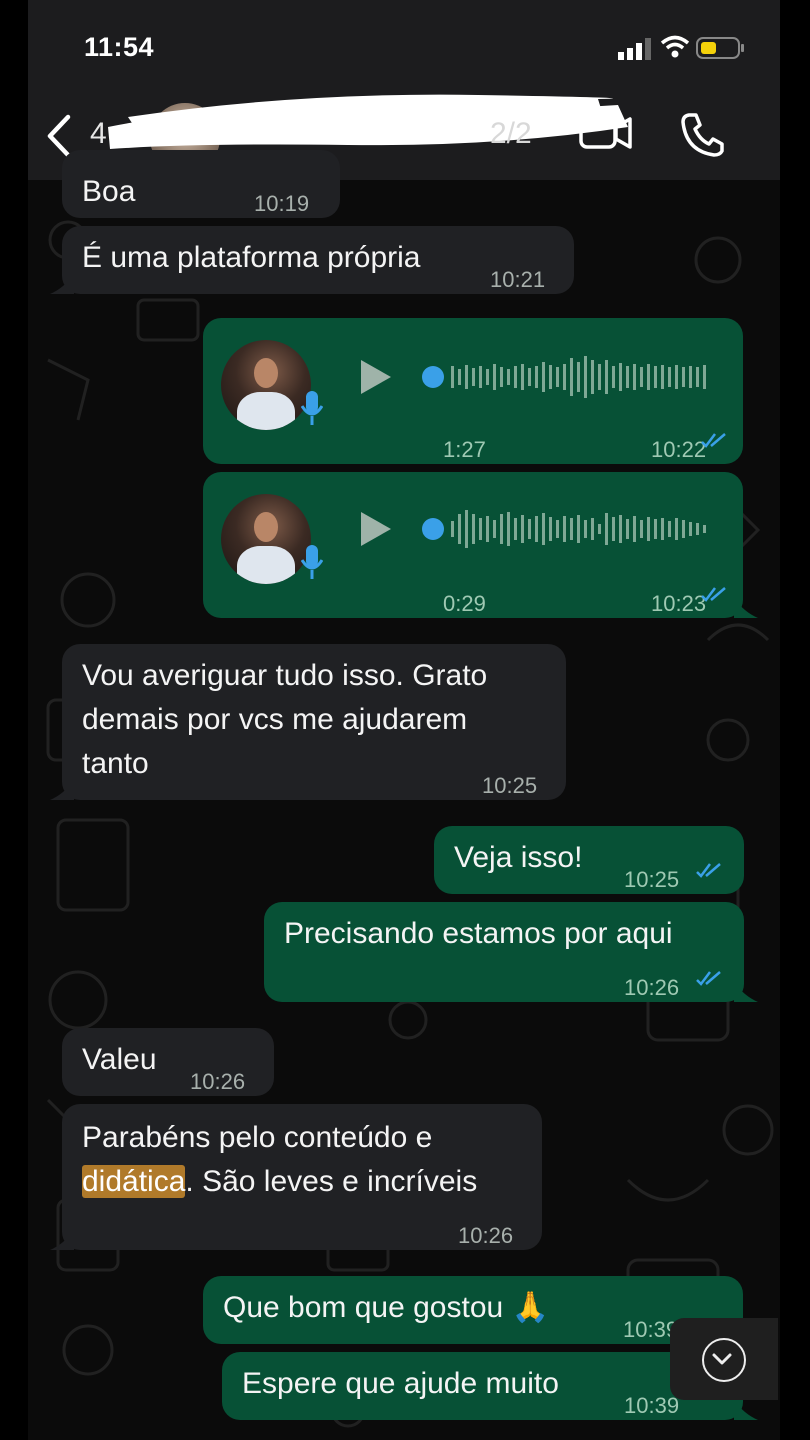 This screenshot has height=1440, width=810. I want to click on status-time: 11:54, so click(119, 47).